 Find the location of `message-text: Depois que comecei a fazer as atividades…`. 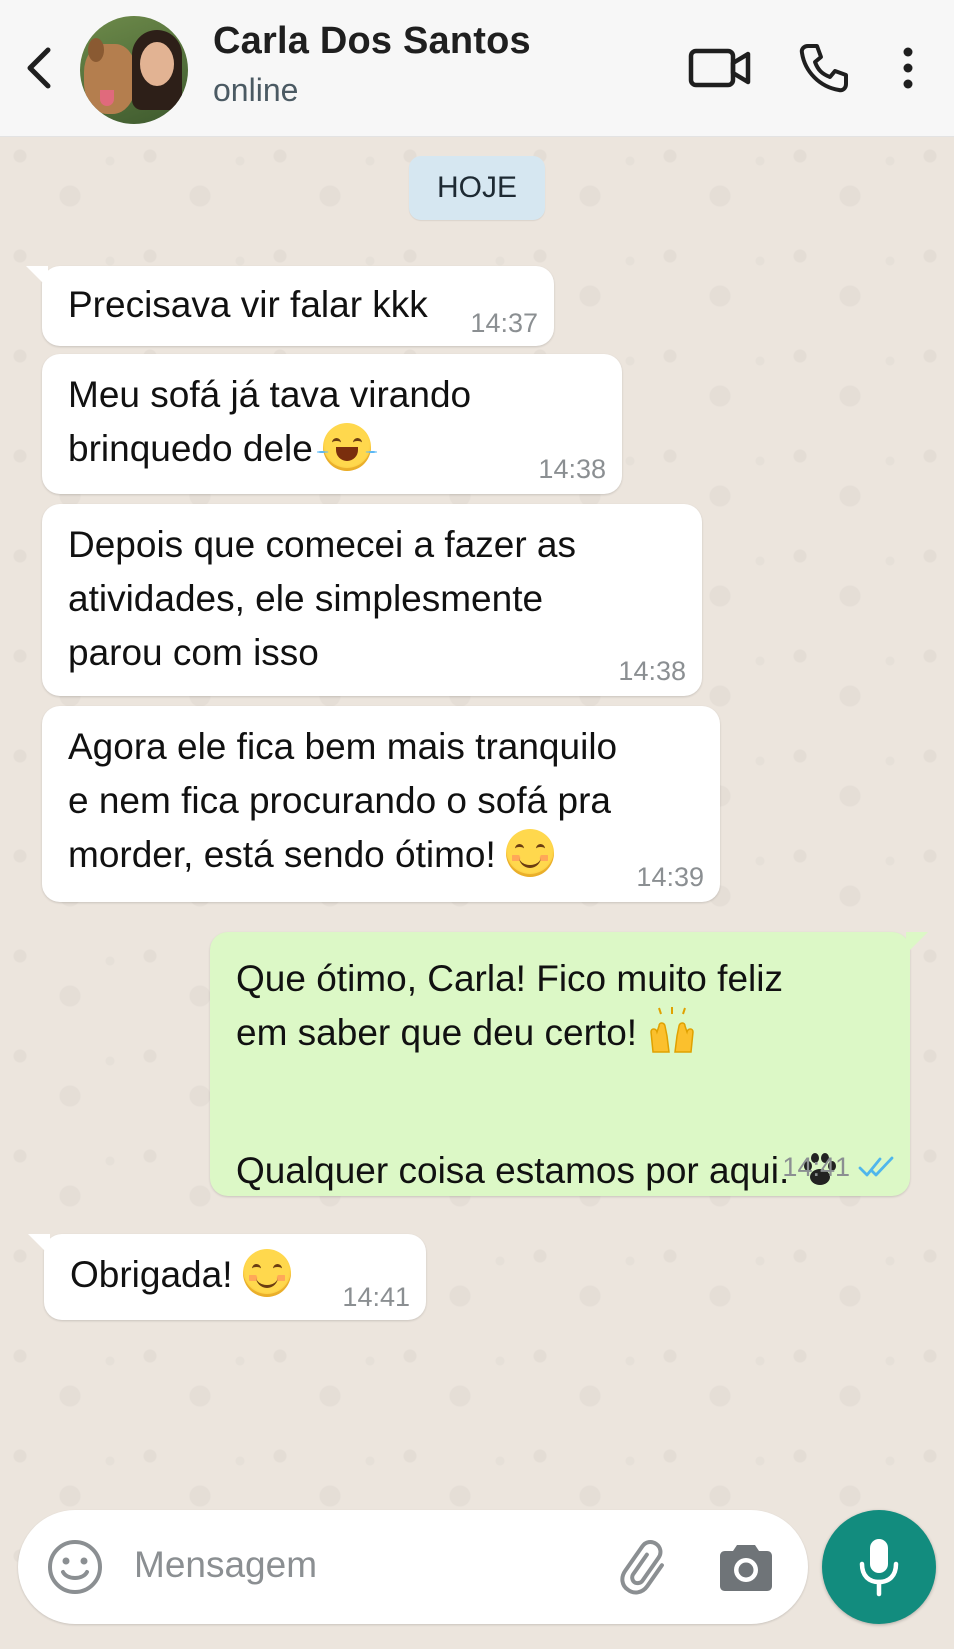

message-text: Depois que comecei a fazer as atividades… is located at coordinates (322, 598).